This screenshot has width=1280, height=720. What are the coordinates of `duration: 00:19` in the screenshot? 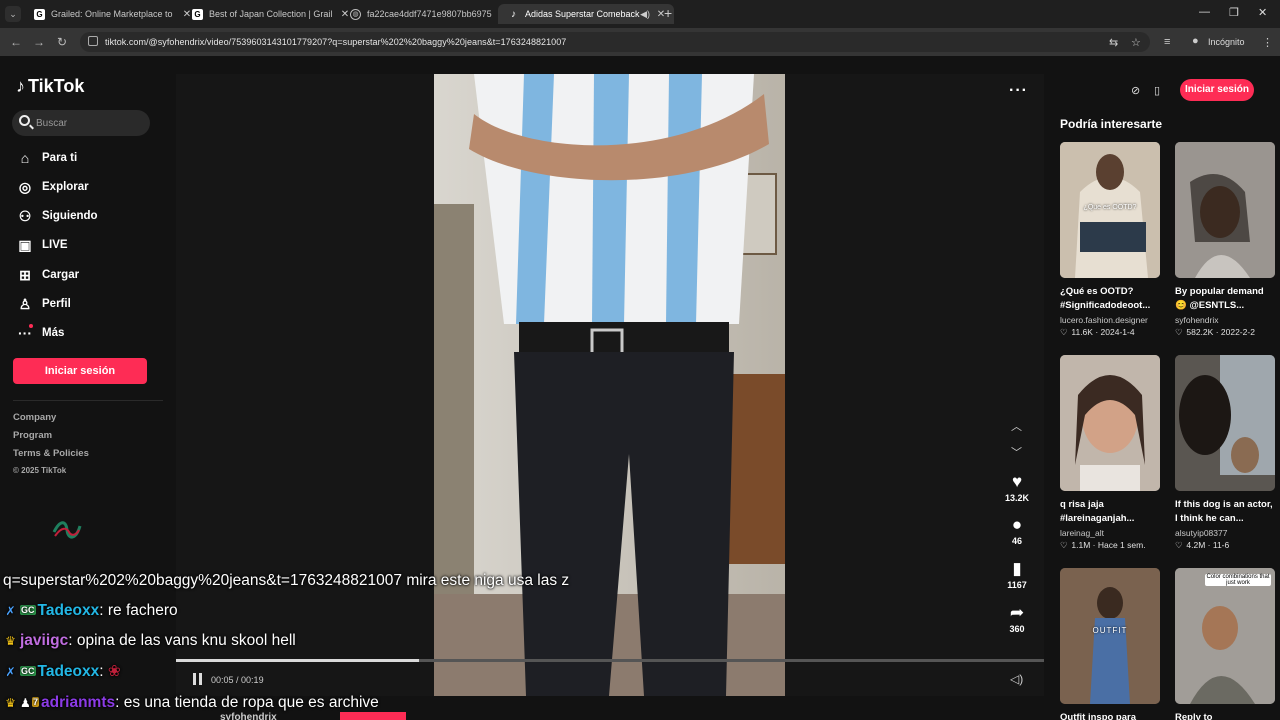 It's located at (252, 680).